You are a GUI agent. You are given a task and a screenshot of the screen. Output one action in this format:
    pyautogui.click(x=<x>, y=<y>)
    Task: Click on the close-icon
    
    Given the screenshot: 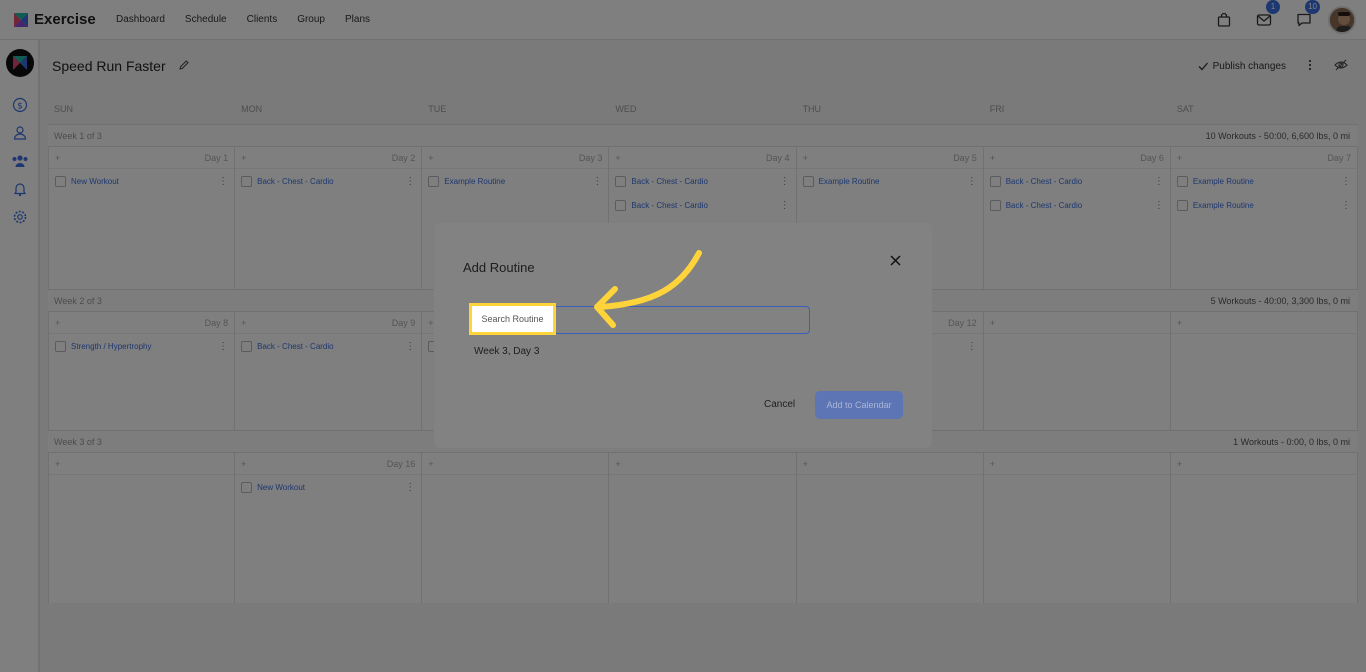 What is the action you would take?
    pyautogui.click(x=895, y=260)
    